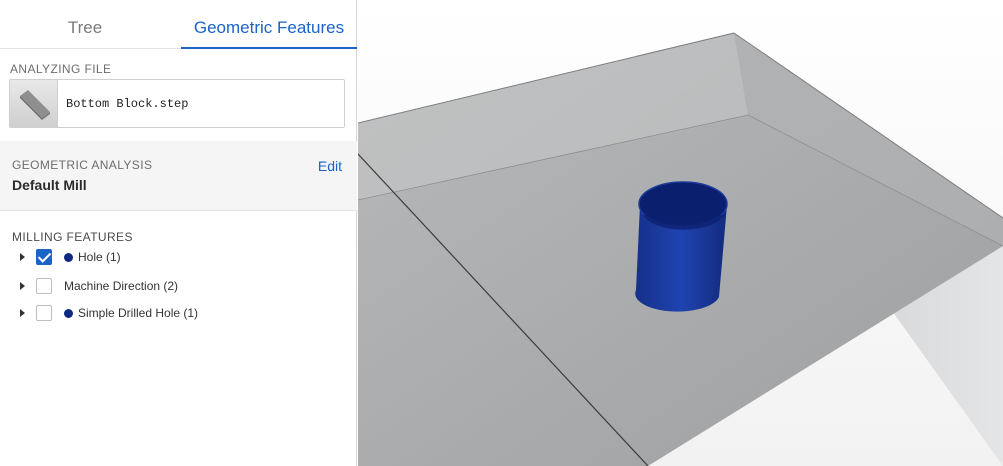  Describe the element at coordinates (61, 69) in the screenshot. I see `analyzing-file-label: ANALYZING FILE` at that location.